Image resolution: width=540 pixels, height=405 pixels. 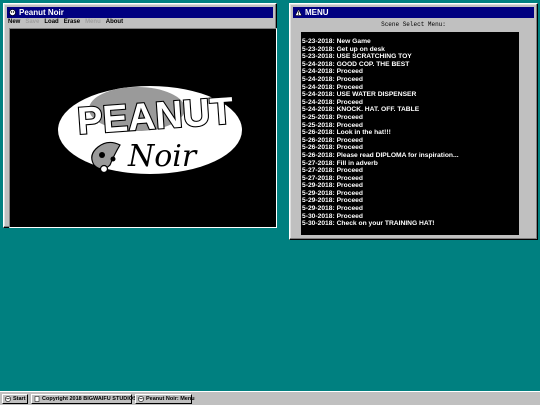 I want to click on peanut-app-icon, so click(x=12, y=12).